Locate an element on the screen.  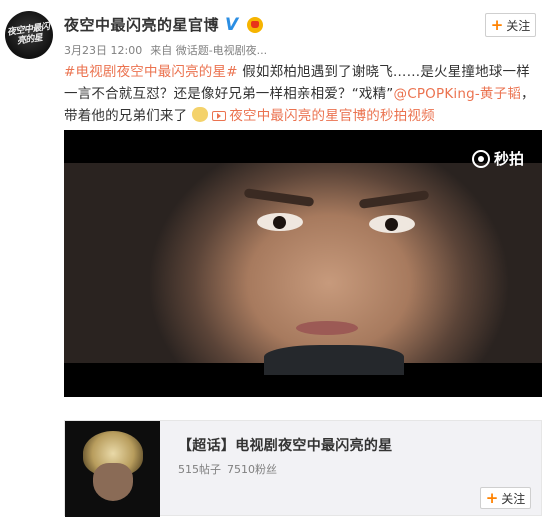
follow-button: + 关注 is located at coordinates (510, 25).